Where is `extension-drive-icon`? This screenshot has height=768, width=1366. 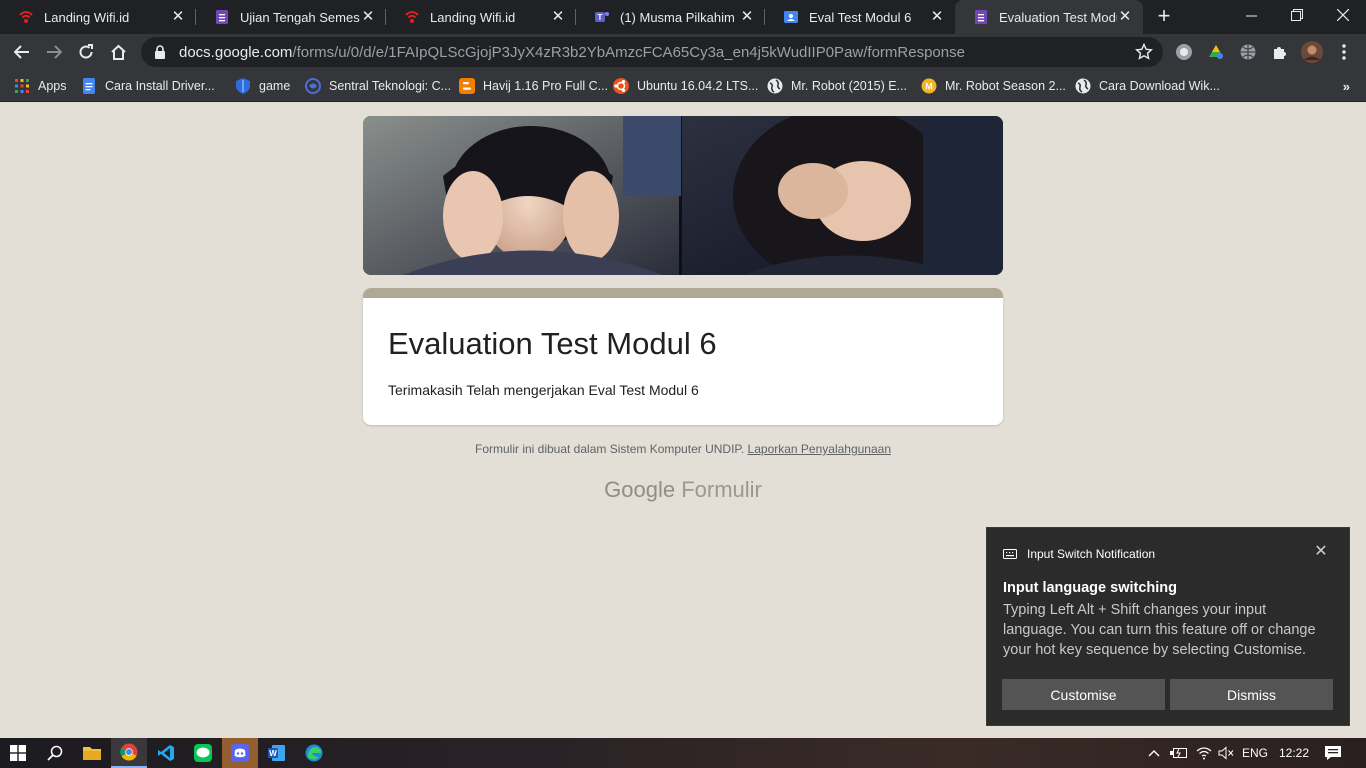
extension-drive-icon is located at coordinates (1216, 52).